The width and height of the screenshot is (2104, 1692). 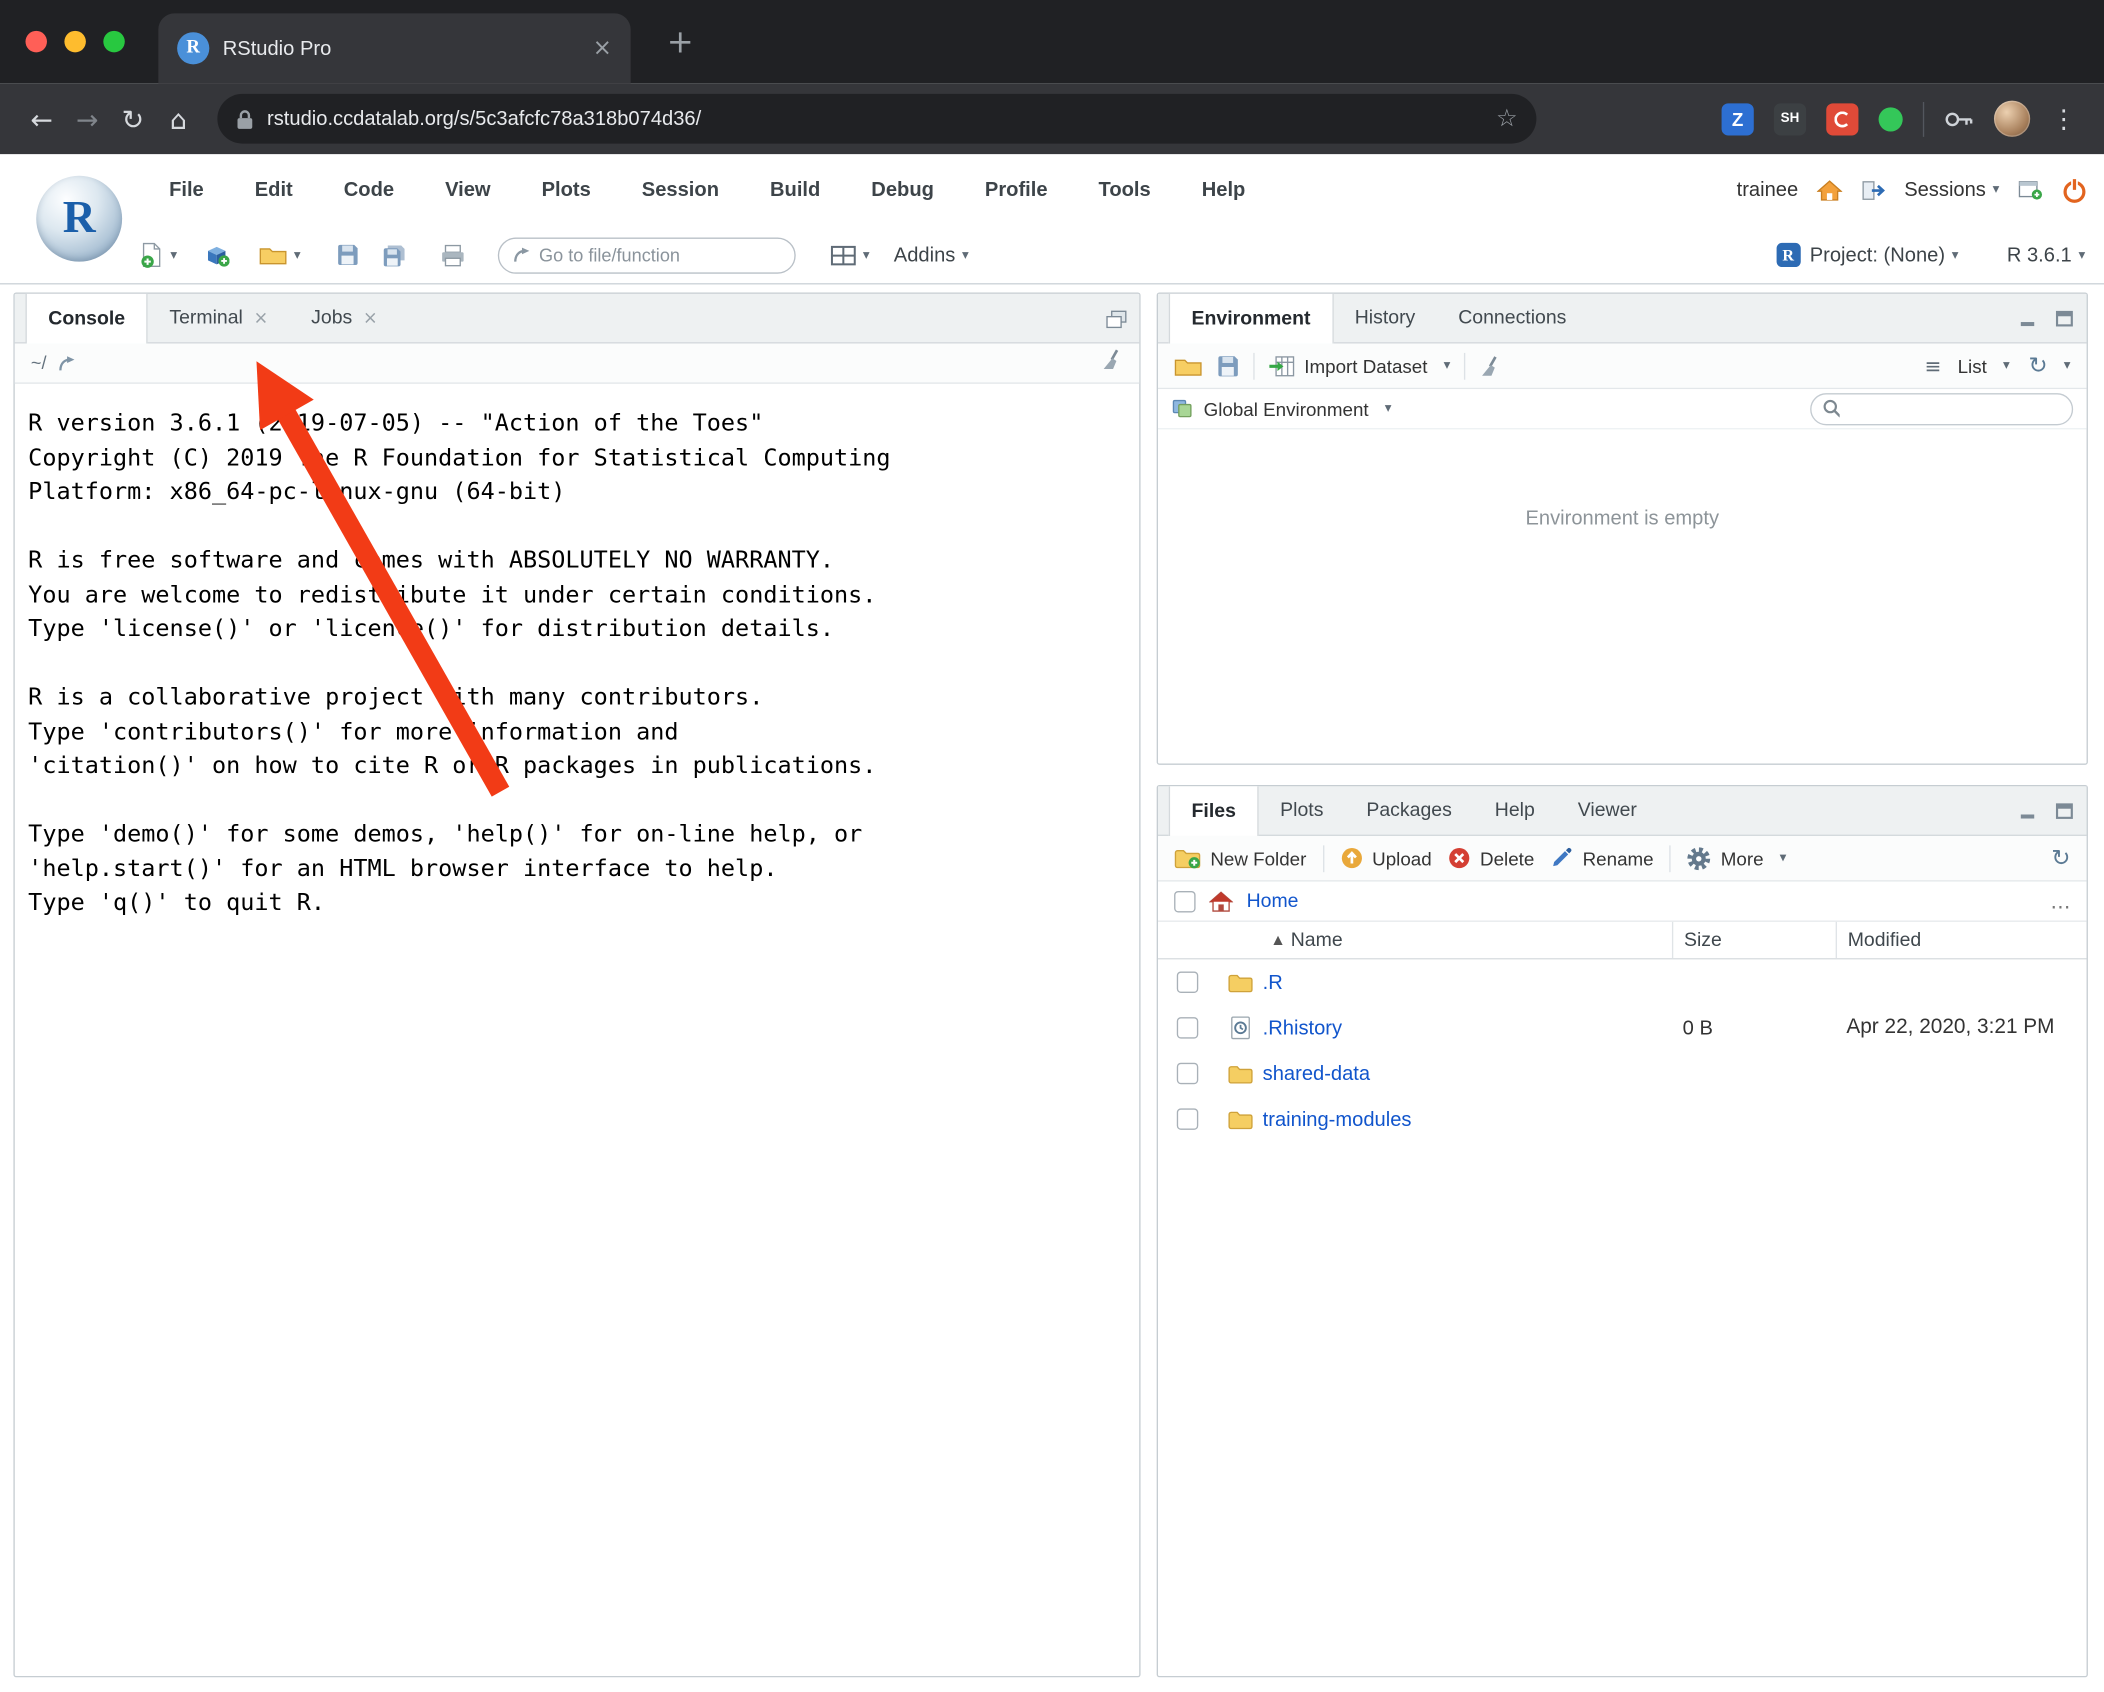 What do you see at coordinates (280, 254) in the screenshot?
I see `open-file-button: ▾` at bounding box center [280, 254].